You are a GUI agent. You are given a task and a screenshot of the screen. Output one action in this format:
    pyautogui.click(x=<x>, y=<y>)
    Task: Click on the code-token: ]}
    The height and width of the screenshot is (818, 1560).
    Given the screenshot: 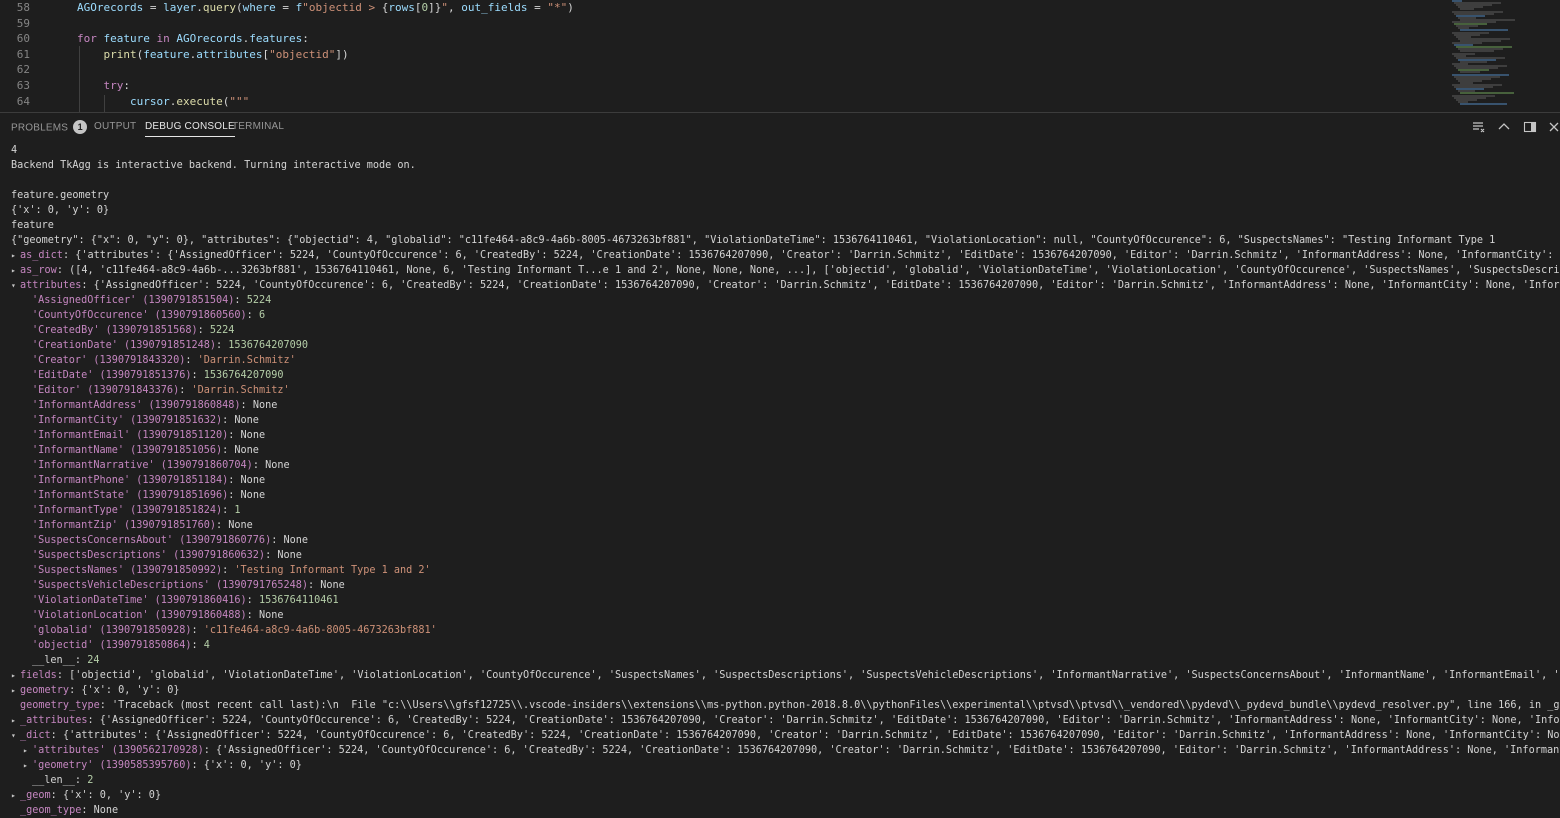 What is the action you would take?
    pyautogui.click(x=435, y=7)
    